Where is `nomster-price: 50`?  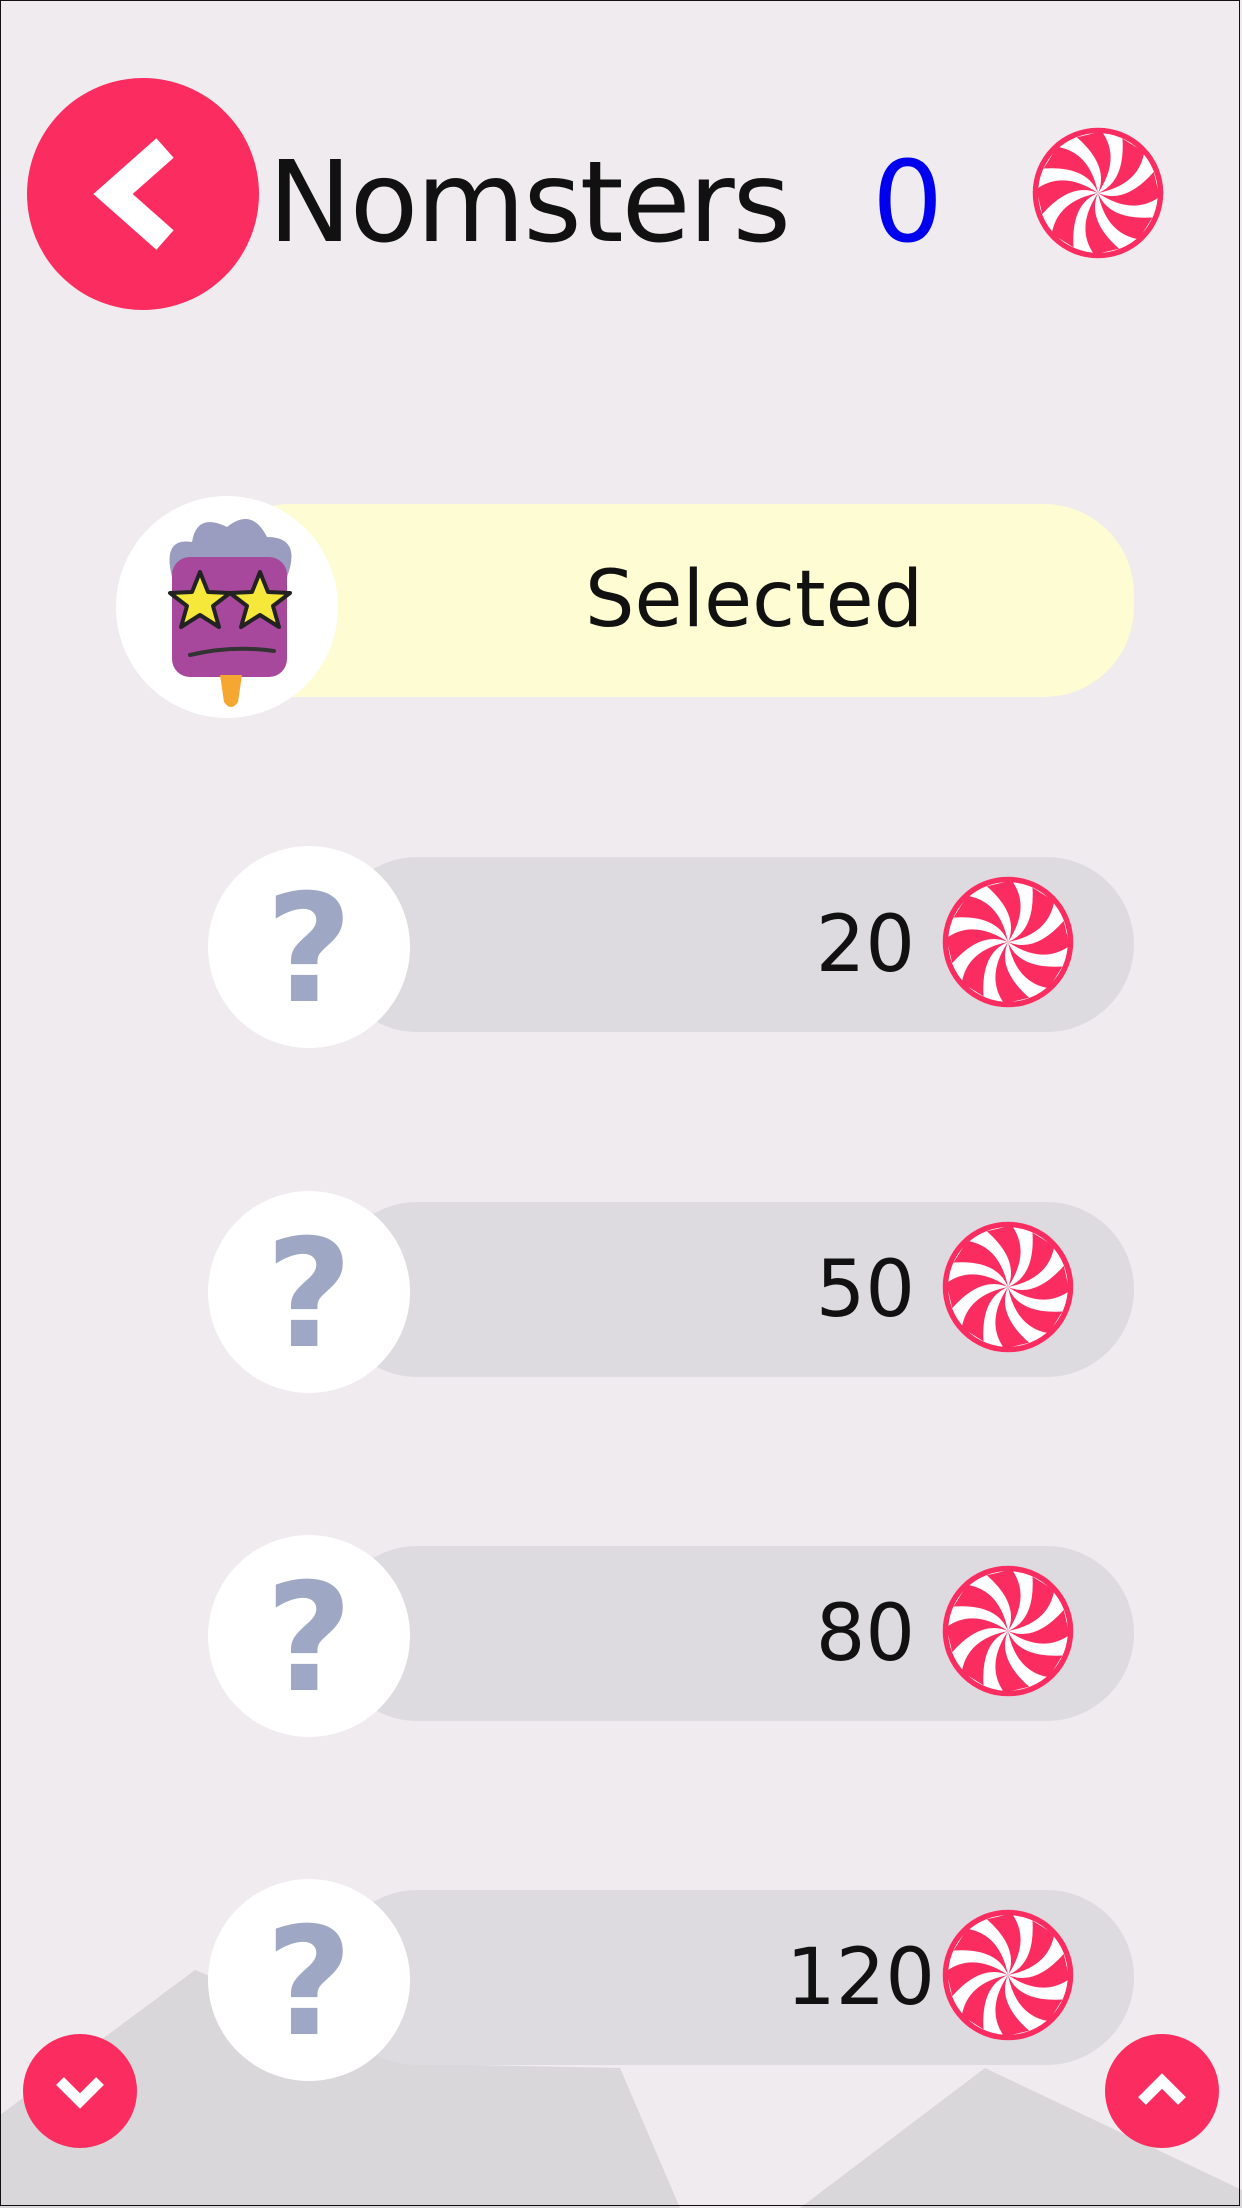 nomster-price: 50 is located at coordinates (865, 1290).